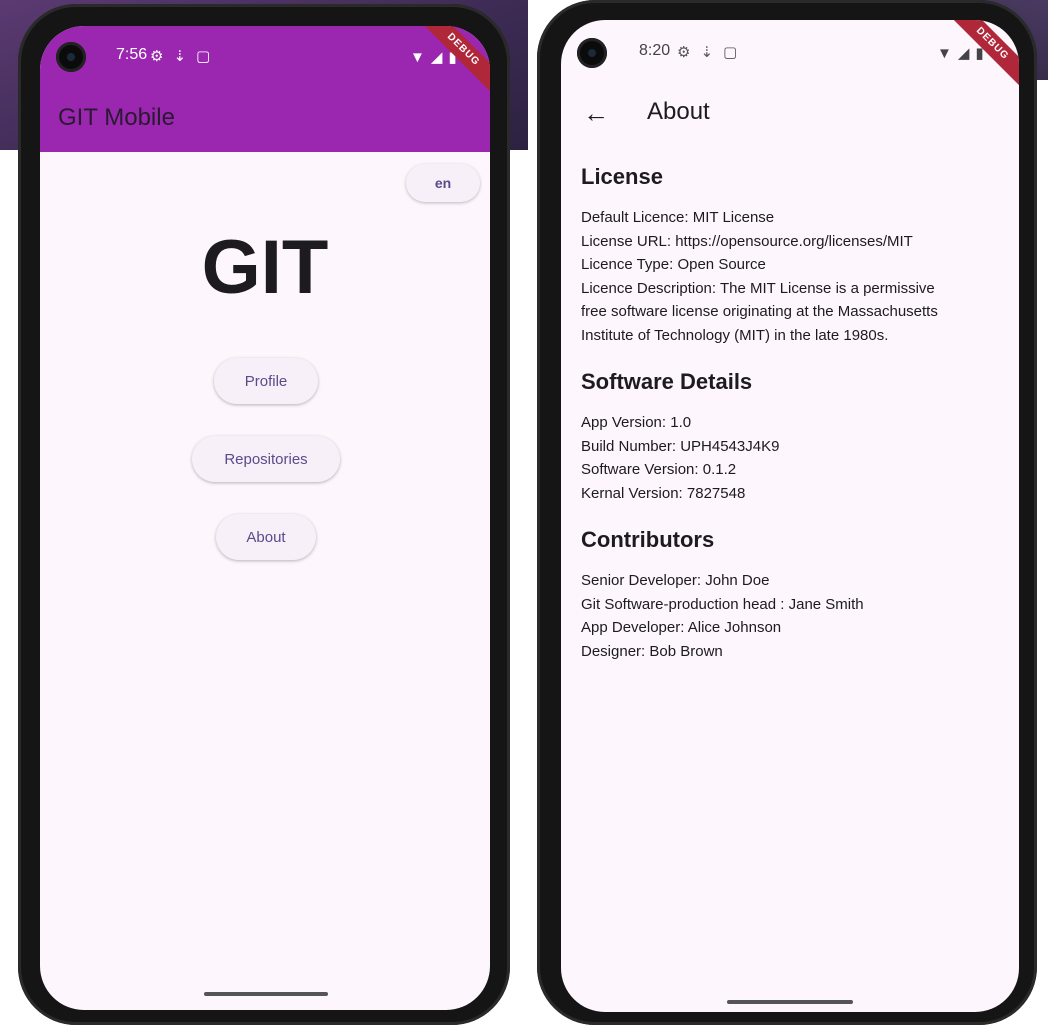 Image resolution: width=1048 pixels, height=1025 pixels. What do you see at coordinates (116, 117) in the screenshot?
I see `app-title: GIT Mobile` at bounding box center [116, 117].